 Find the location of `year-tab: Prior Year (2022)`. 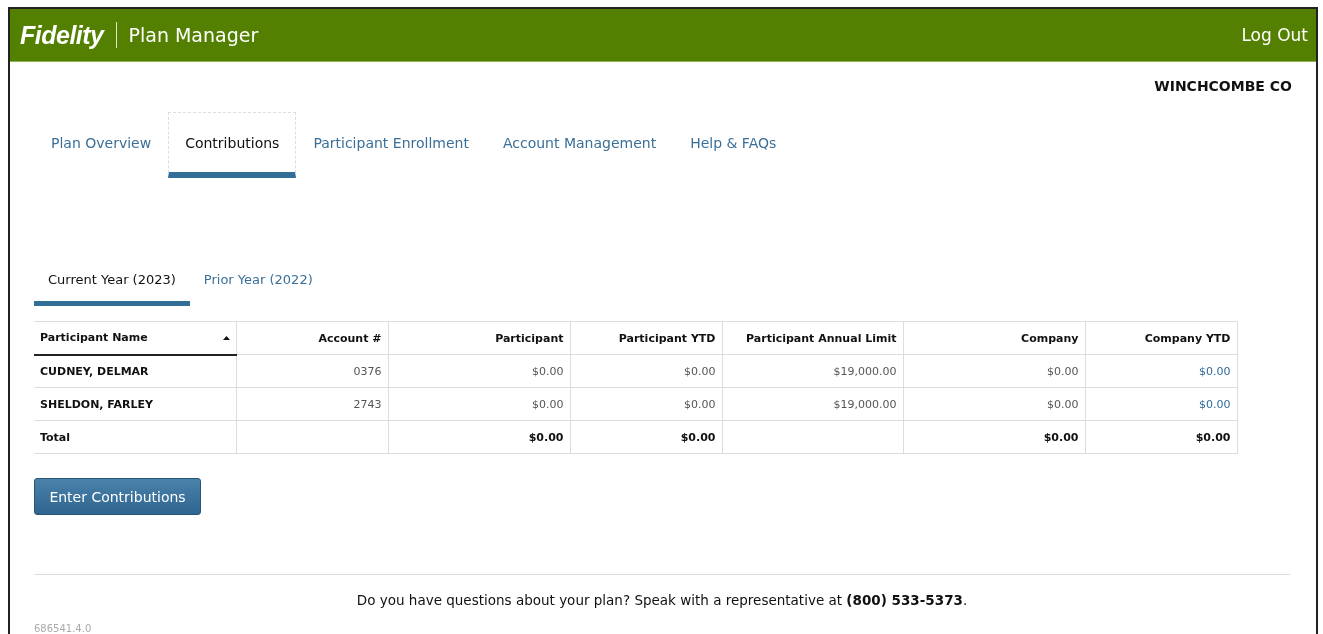

year-tab: Prior Year (2022) is located at coordinates (258, 289).